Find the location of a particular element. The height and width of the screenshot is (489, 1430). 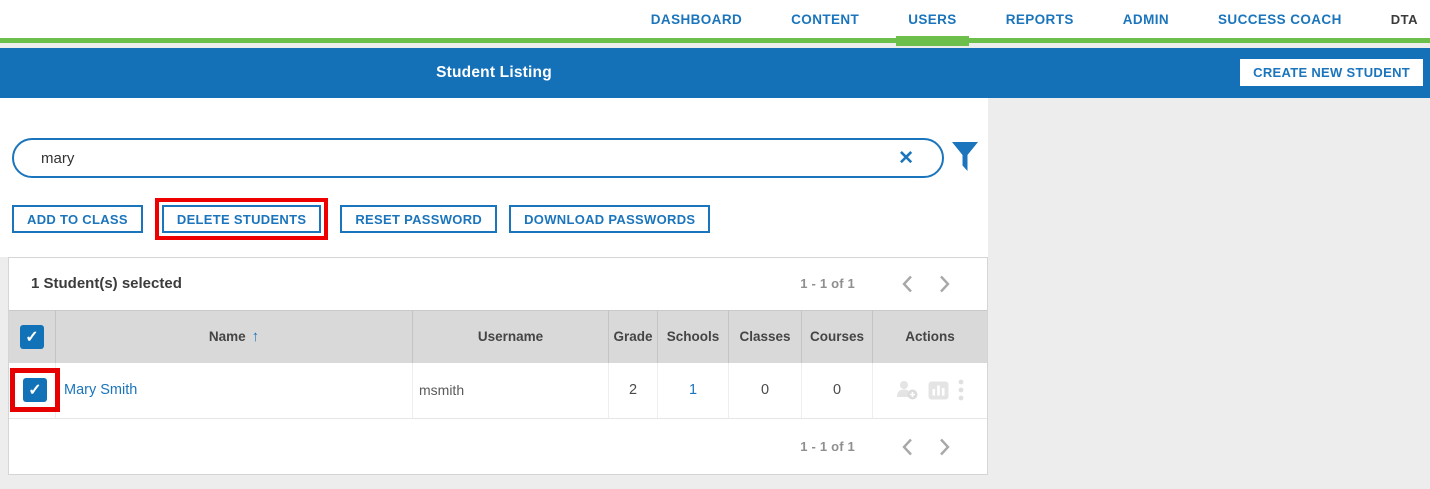

selected-count-text: 1 Student(s) selected is located at coordinates (106, 284).